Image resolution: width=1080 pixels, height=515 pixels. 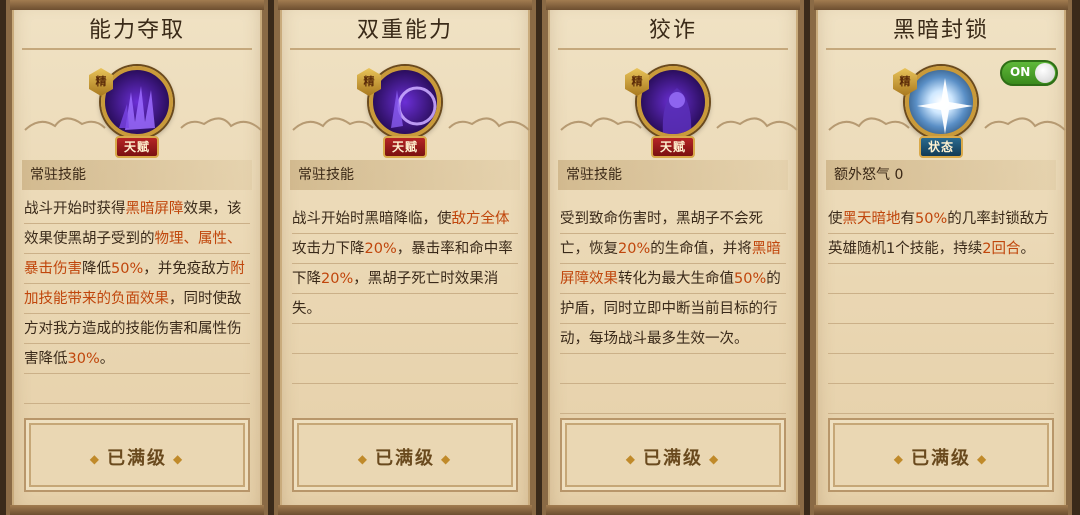 What do you see at coordinates (908, 219) in the screenshot?
I see `description-text: 有` at bounding box center [908, 219].